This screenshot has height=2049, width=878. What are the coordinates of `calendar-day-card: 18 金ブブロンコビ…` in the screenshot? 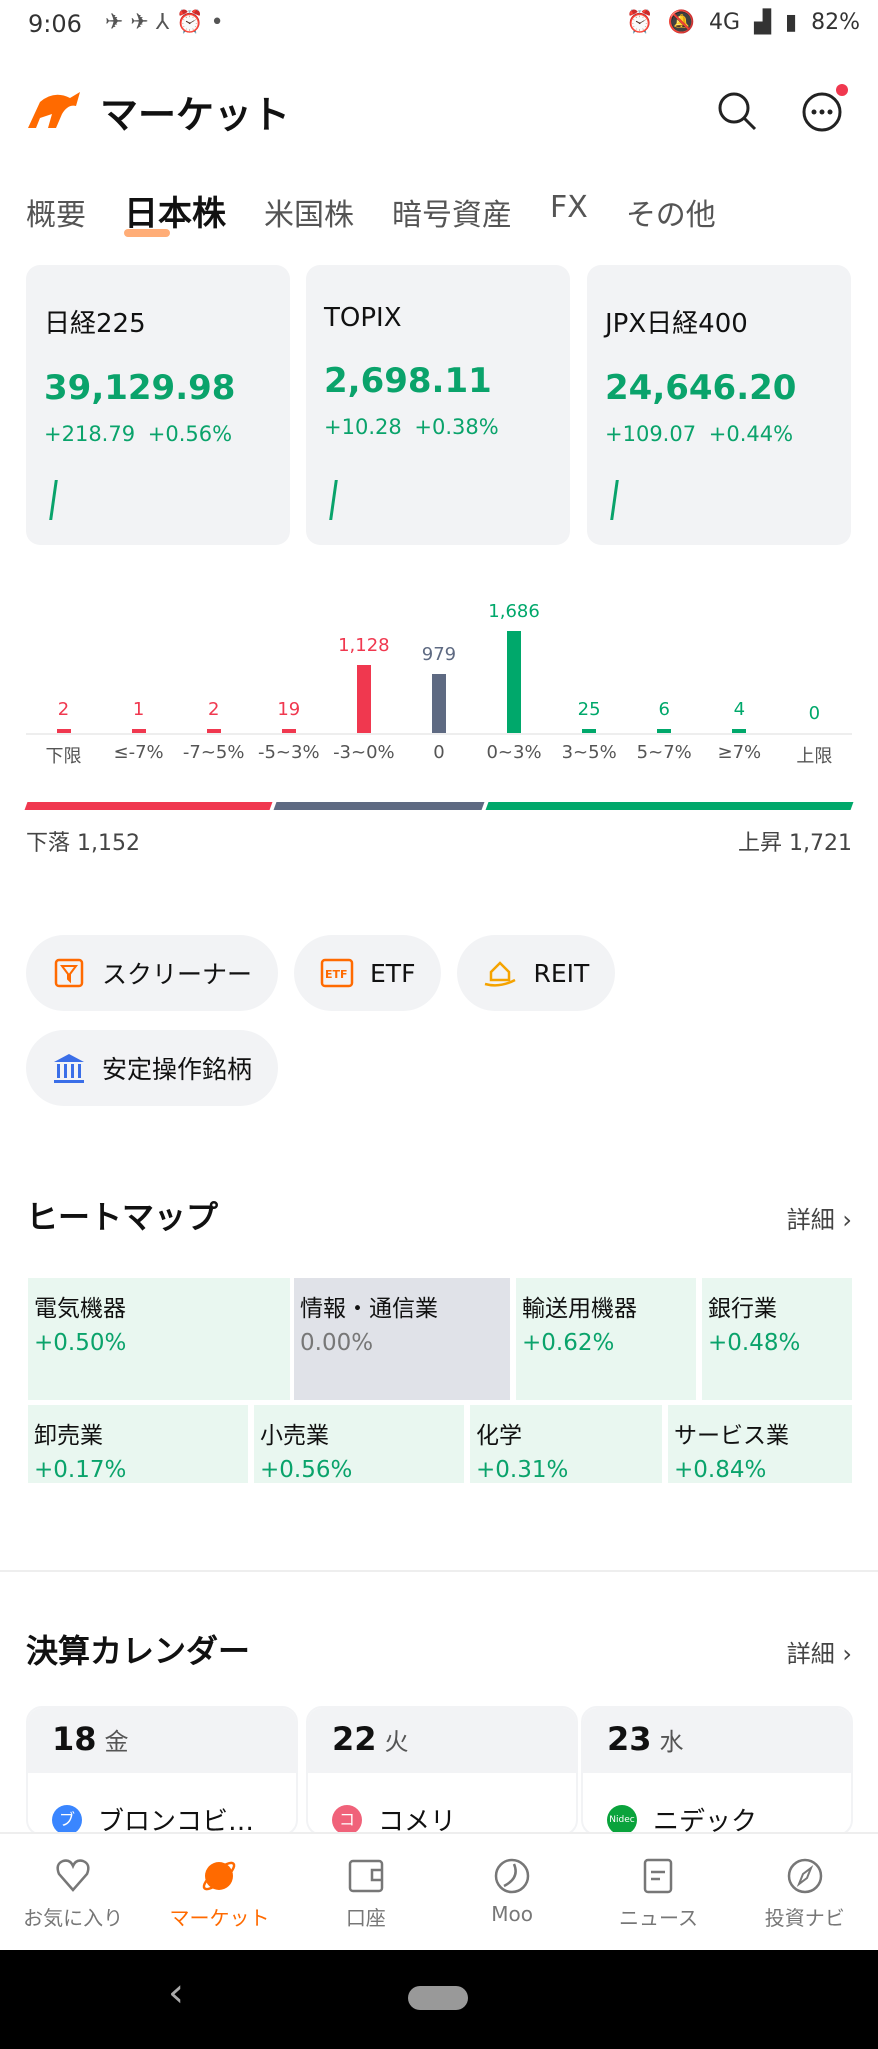 It's located at (162, 1771).